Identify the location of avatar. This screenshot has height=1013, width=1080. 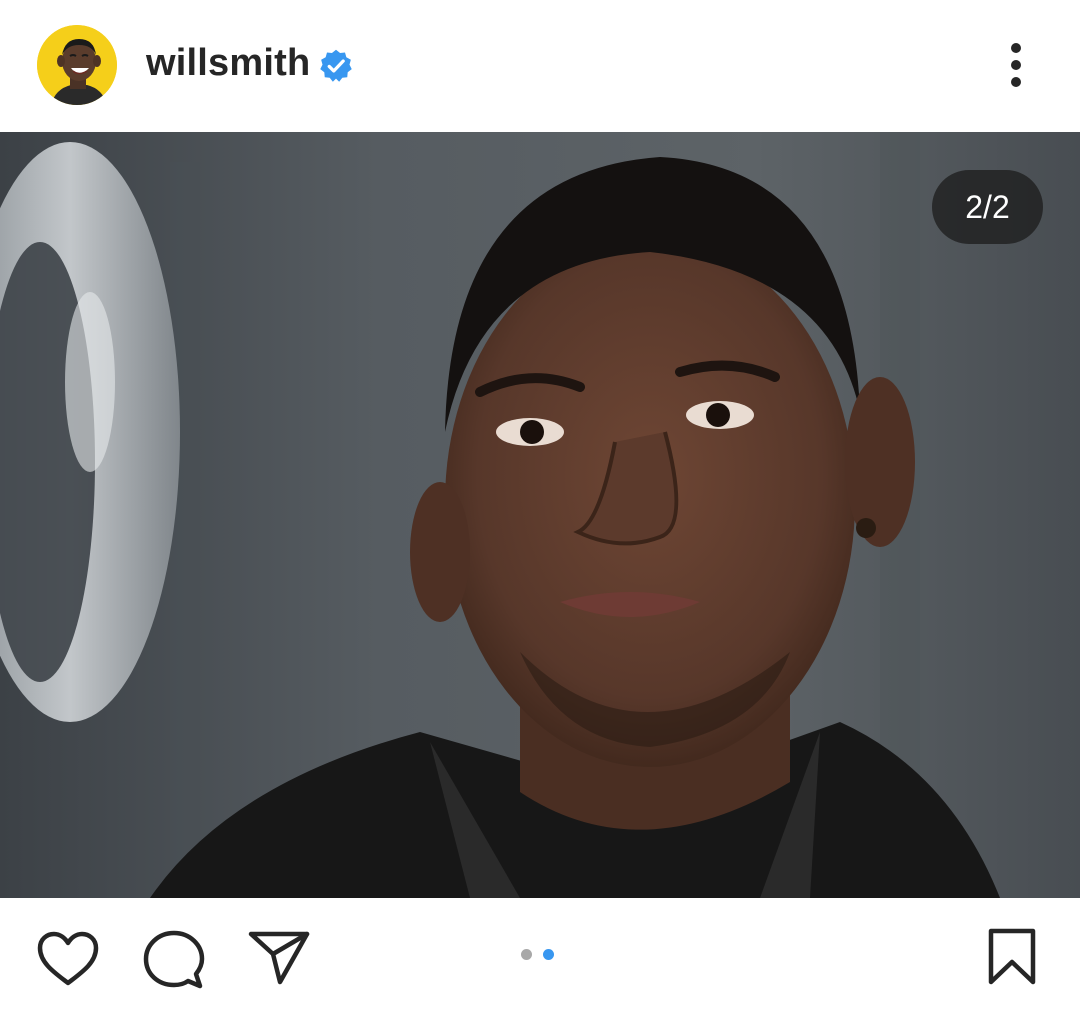
(77, 65).